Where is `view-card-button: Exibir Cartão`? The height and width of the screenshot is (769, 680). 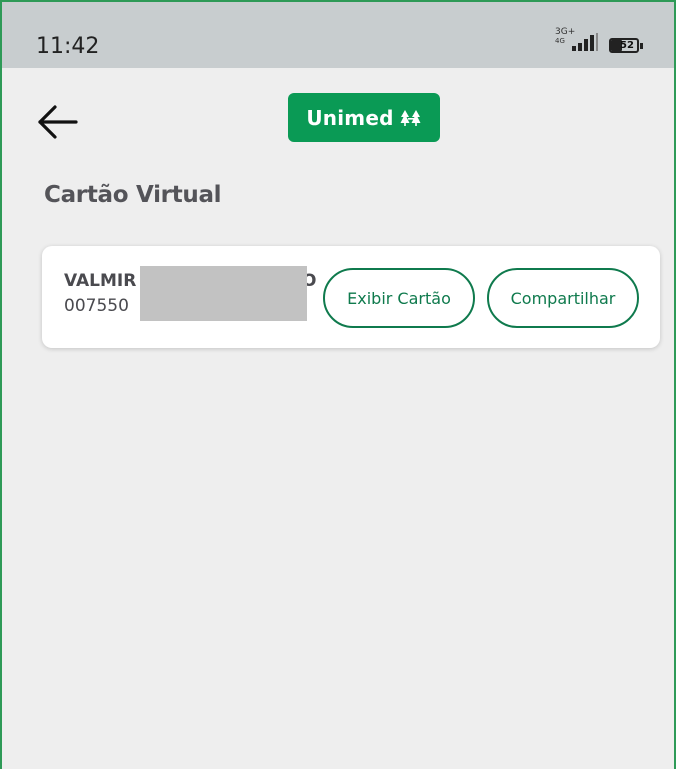
view-card-button: Exibir Cartão is located at coordinates (399, 298).